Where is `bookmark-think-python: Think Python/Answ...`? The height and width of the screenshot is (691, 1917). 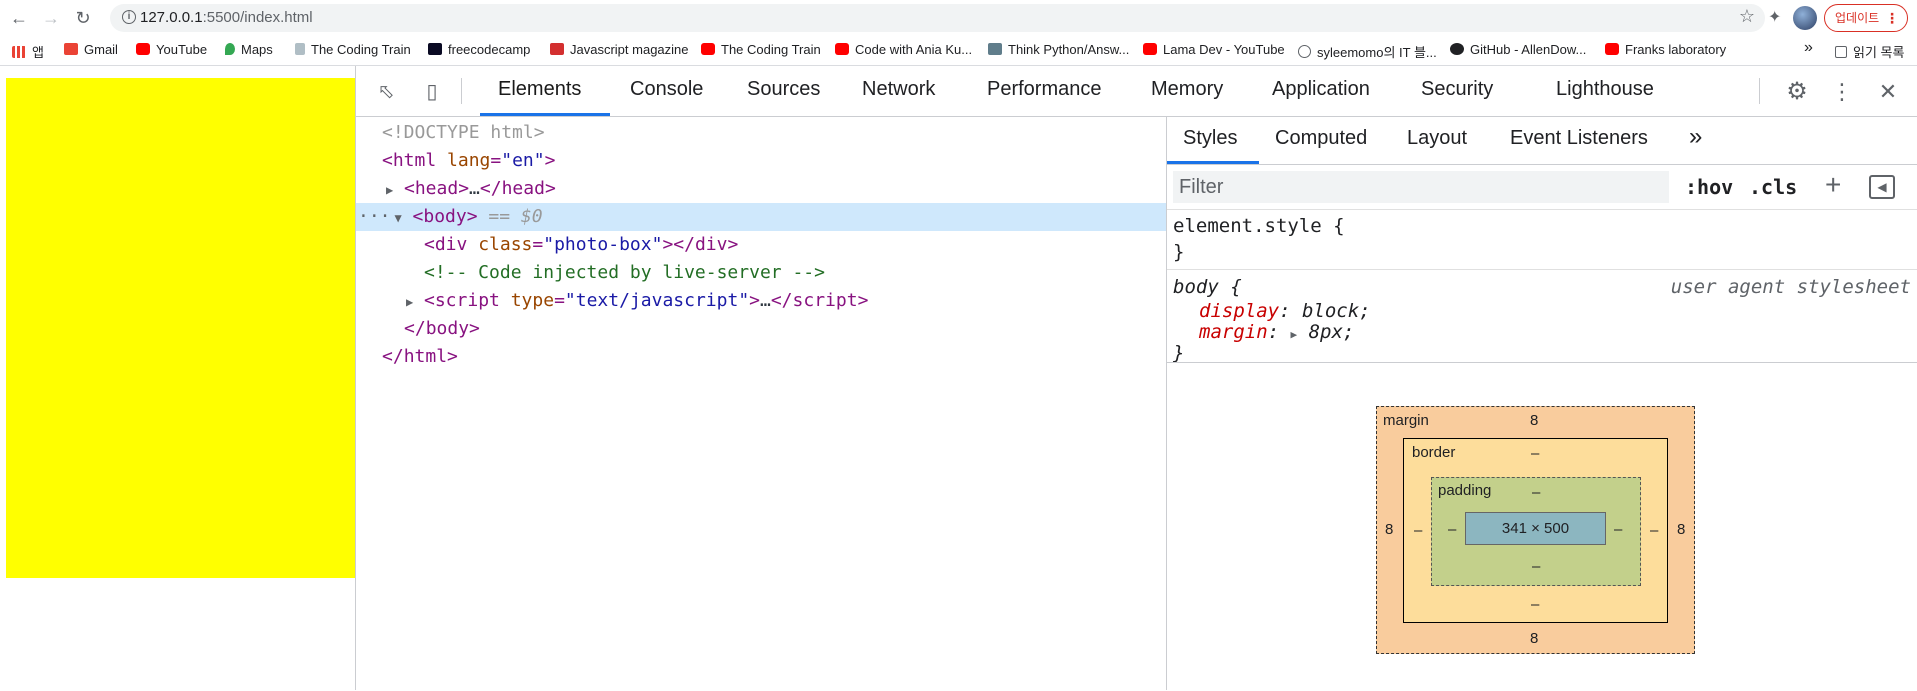 bookmark-think-python: Think Python/Answ... is located at coordinates (1058, 49).